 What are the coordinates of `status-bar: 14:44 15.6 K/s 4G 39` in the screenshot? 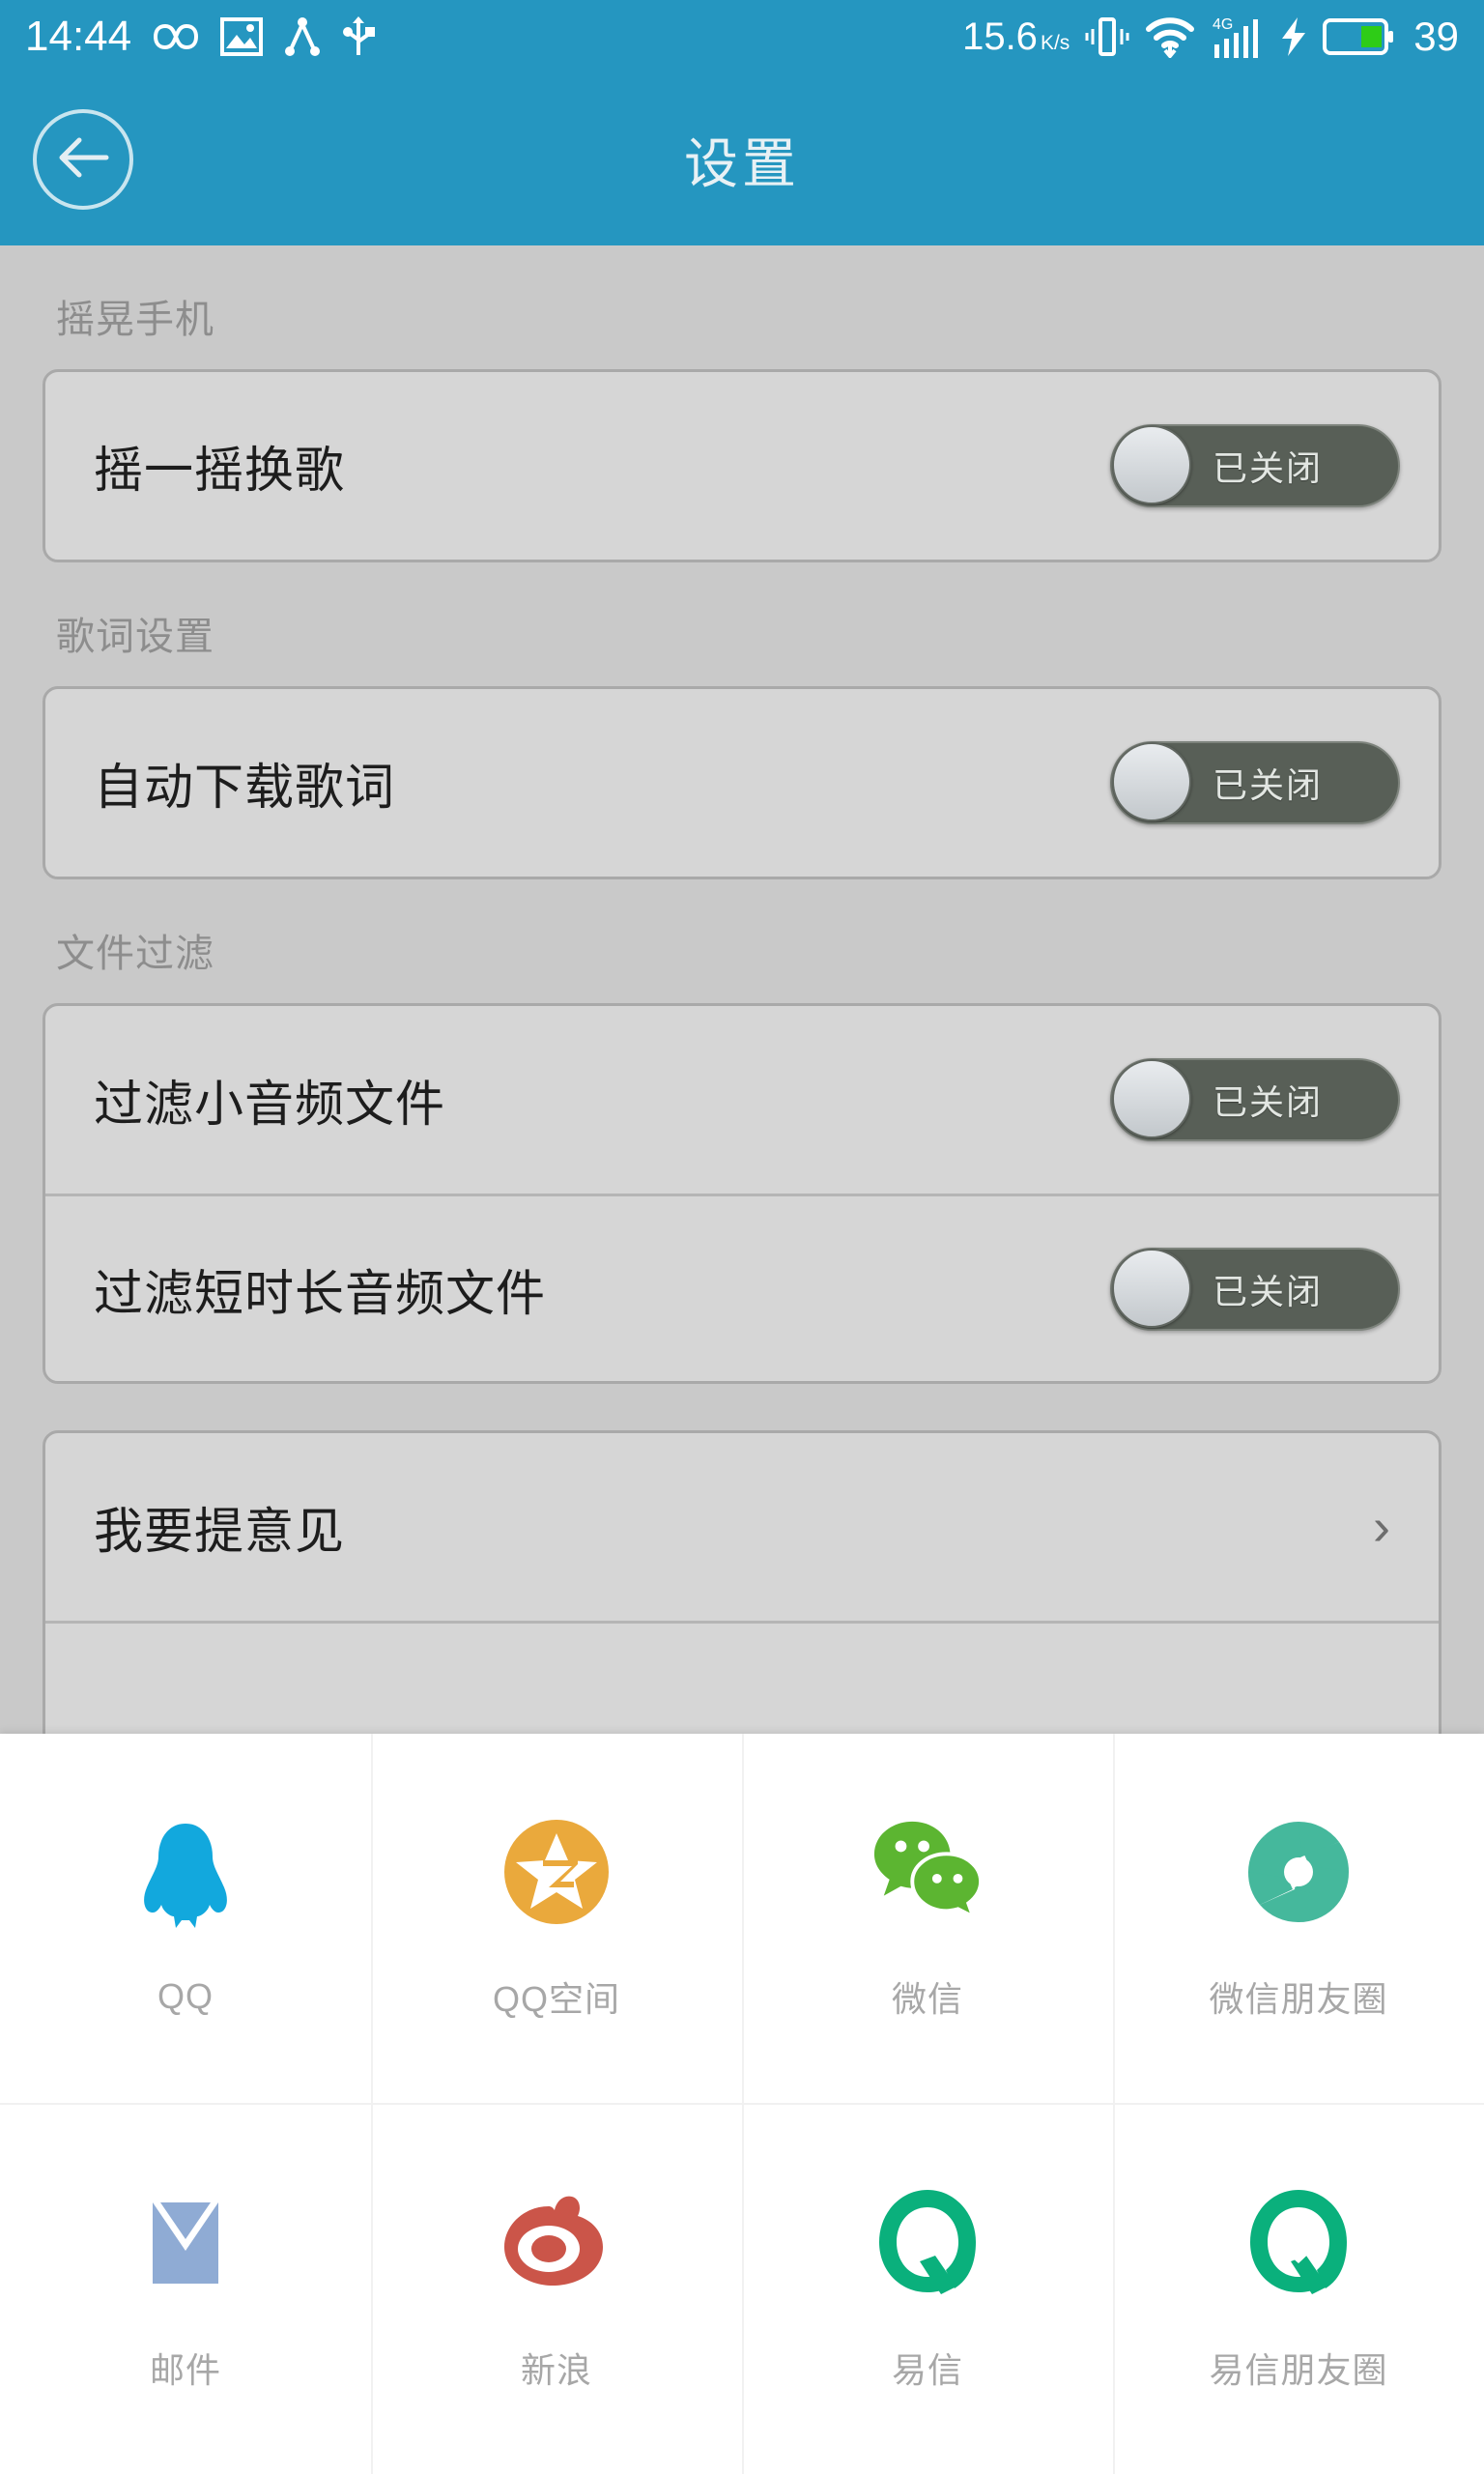 It's located at (742, 37).